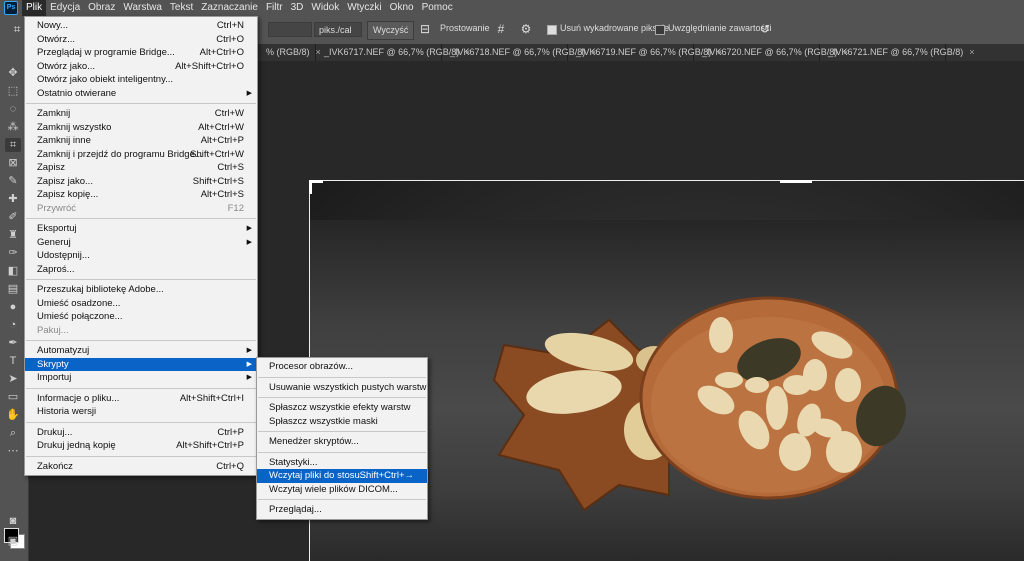 The height and width of the screenshot is (561, 1024). Describe the element at coordinates (13, 361) in the screenshot. I see `type-tool-icon: T` at that location.